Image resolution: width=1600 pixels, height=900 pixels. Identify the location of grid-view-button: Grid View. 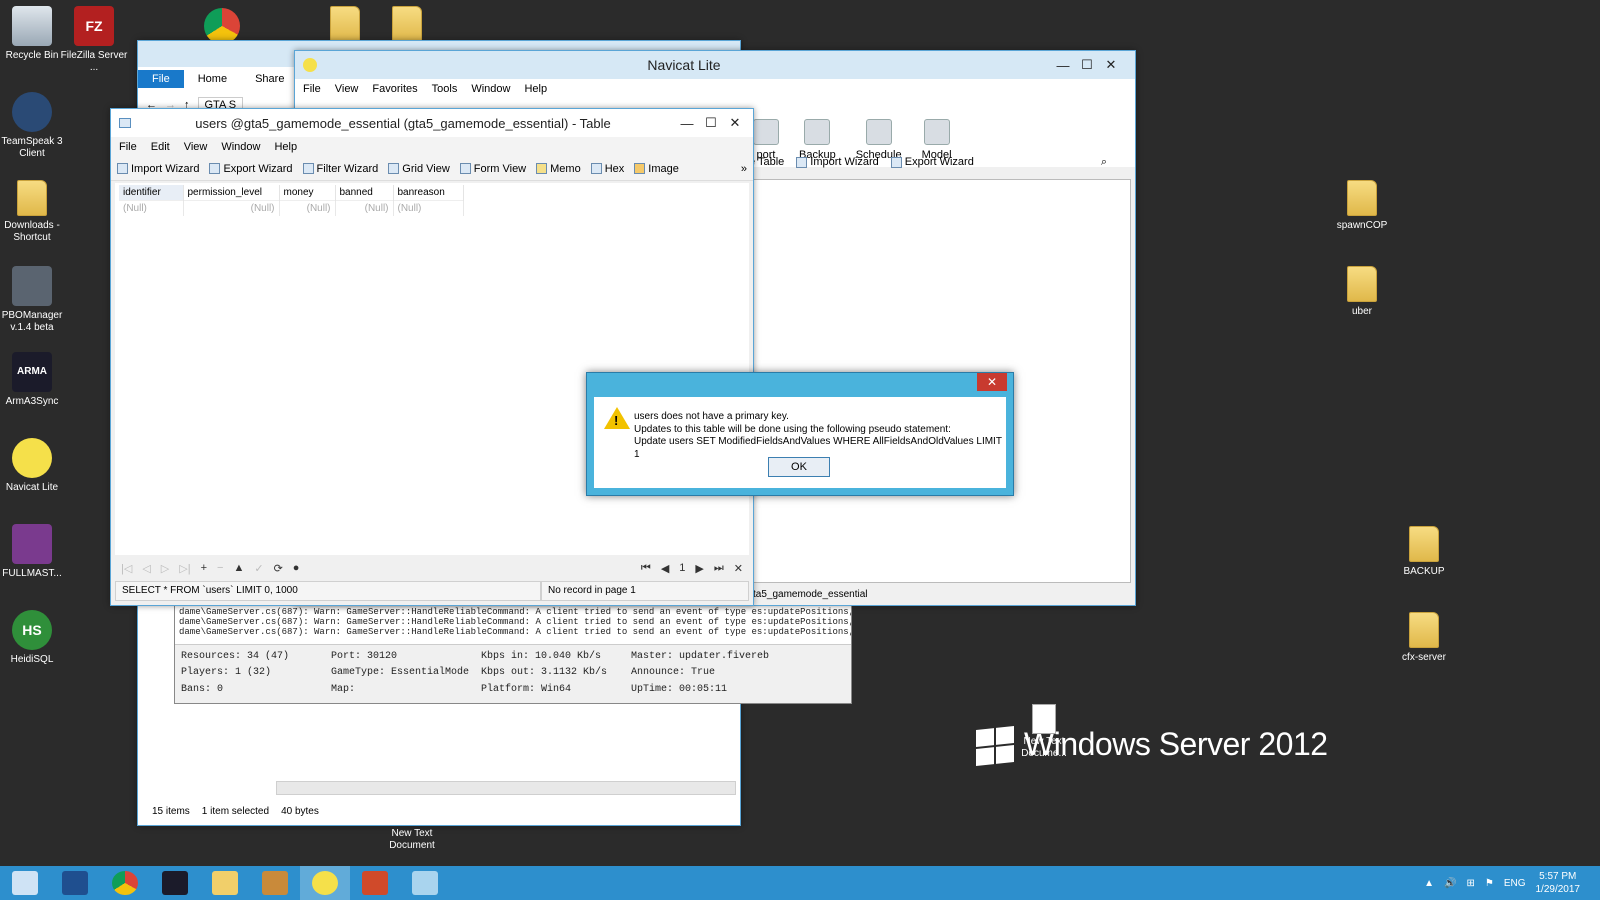
(419, 169).